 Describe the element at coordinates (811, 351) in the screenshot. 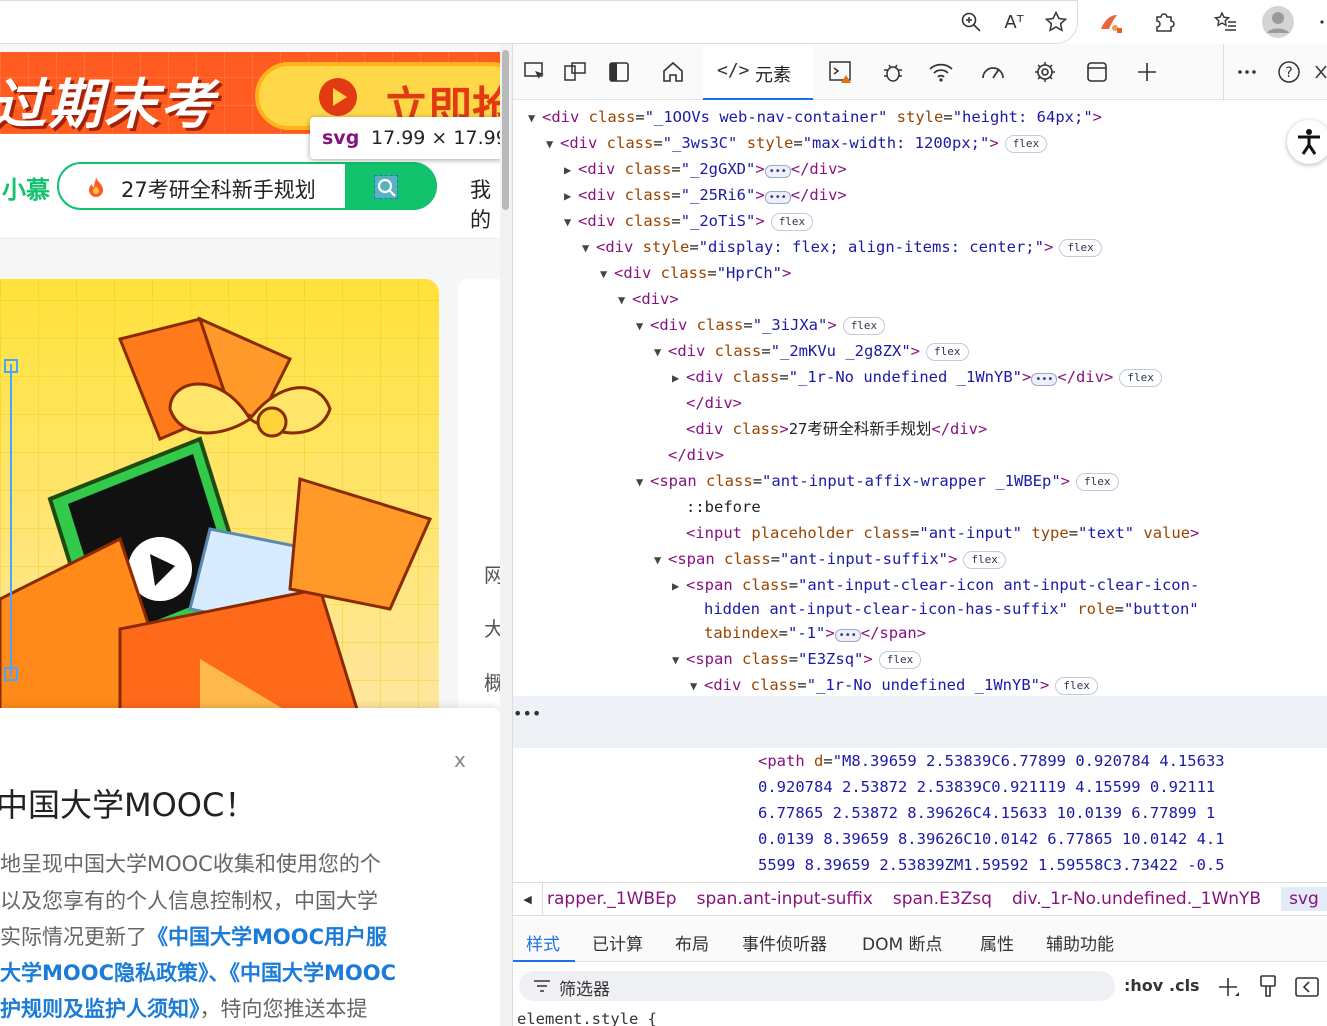

I see `dom-tree-line: ▼ <div class="_2mKVu _2g8ZX"> flex` at that location.